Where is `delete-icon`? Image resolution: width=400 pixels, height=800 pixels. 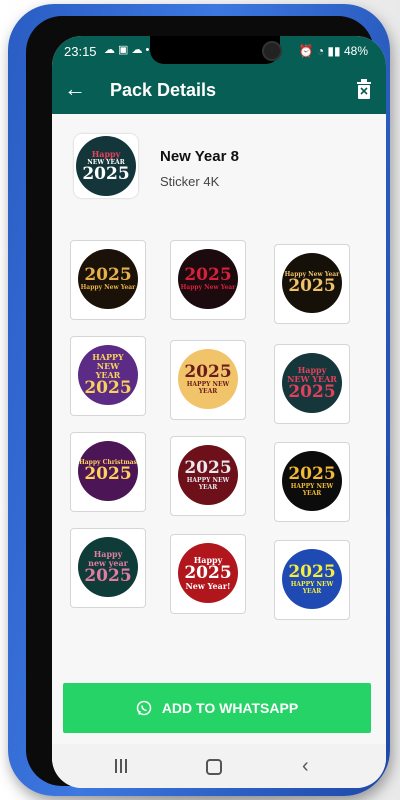 delete-icon is located at coordinates (364, 89).